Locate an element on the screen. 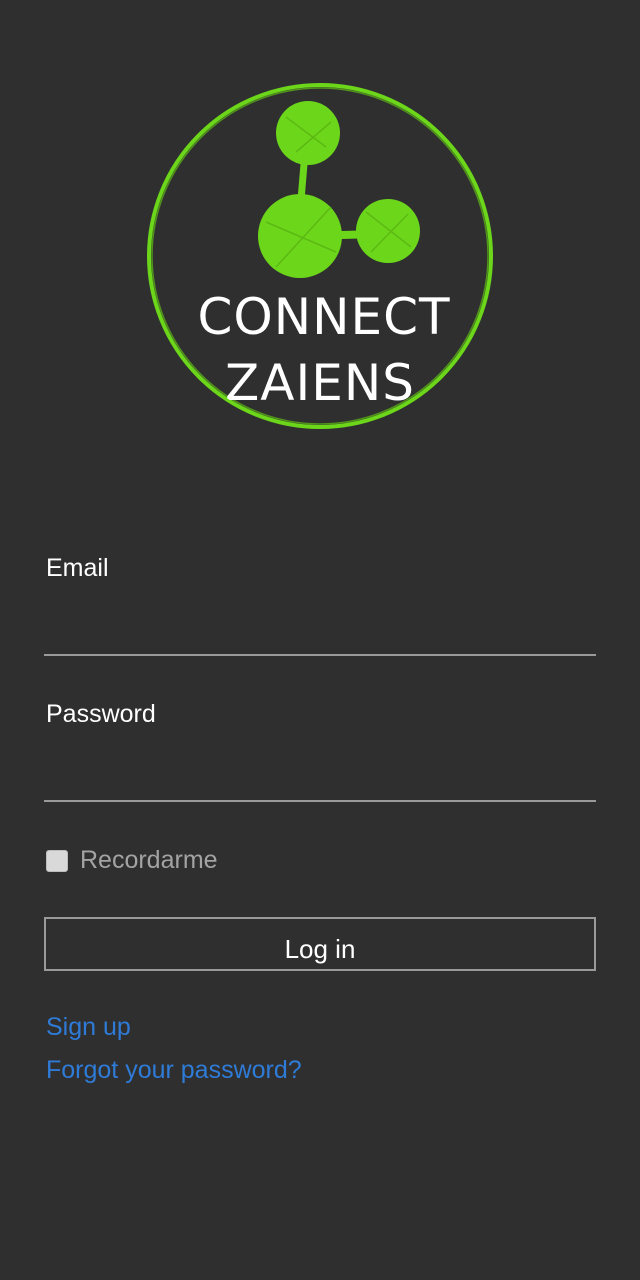 Image resolution: width=640 pixels, height=1280 pixels. connect-zaiens-logo: CONNECT ZAIENS is located at coordinates (320, 256).